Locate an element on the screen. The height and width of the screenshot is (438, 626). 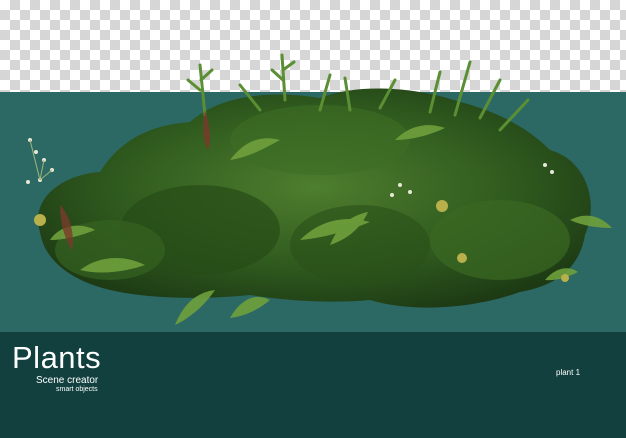
caption-title: Plants is located at coordinates (57, 357).